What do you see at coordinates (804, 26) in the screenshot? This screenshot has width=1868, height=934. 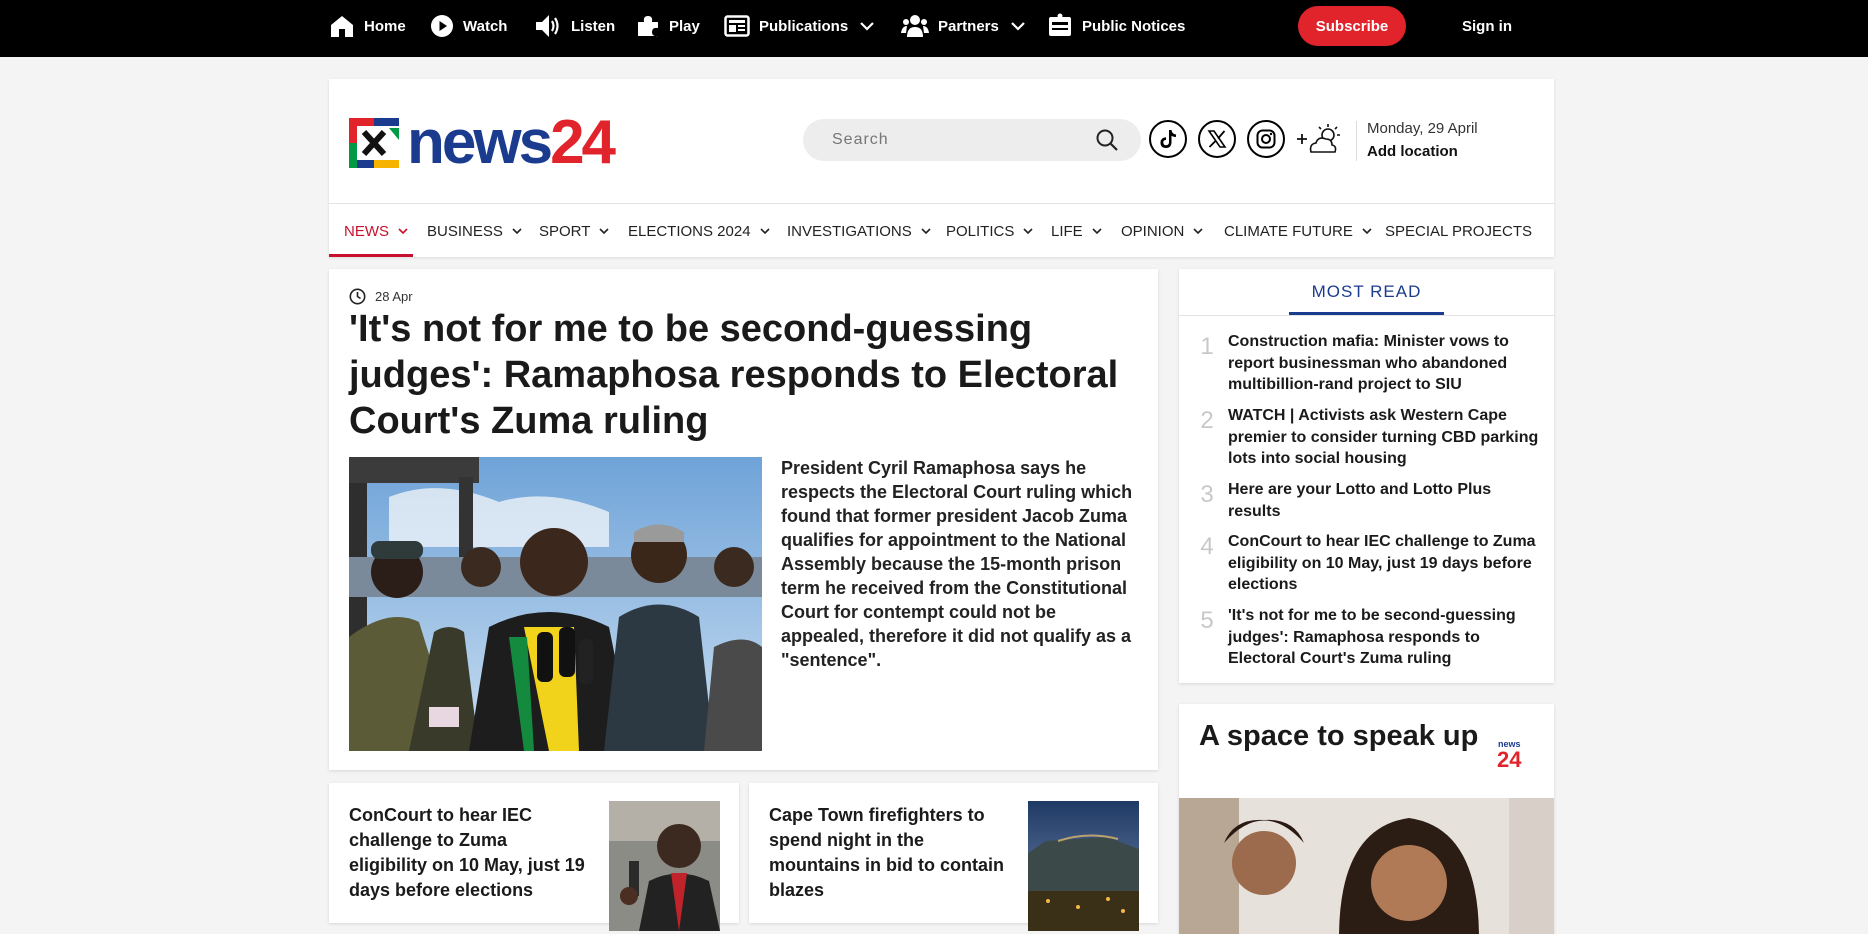 I see `topbar-publications-label: Publications` at bounding box center [804, 26].